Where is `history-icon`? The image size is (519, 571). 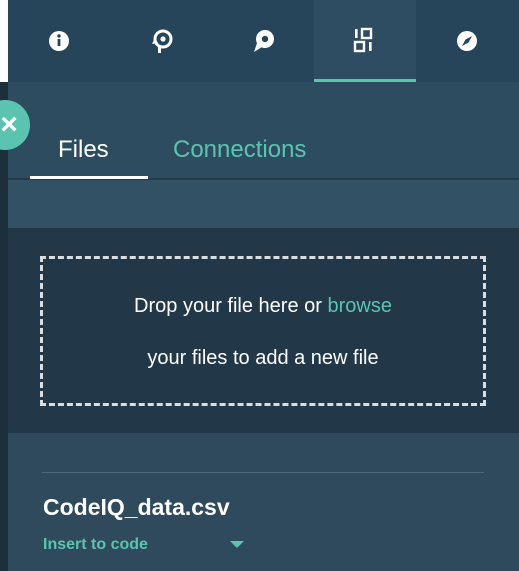
history-icon is located at coordinates (162, 41).